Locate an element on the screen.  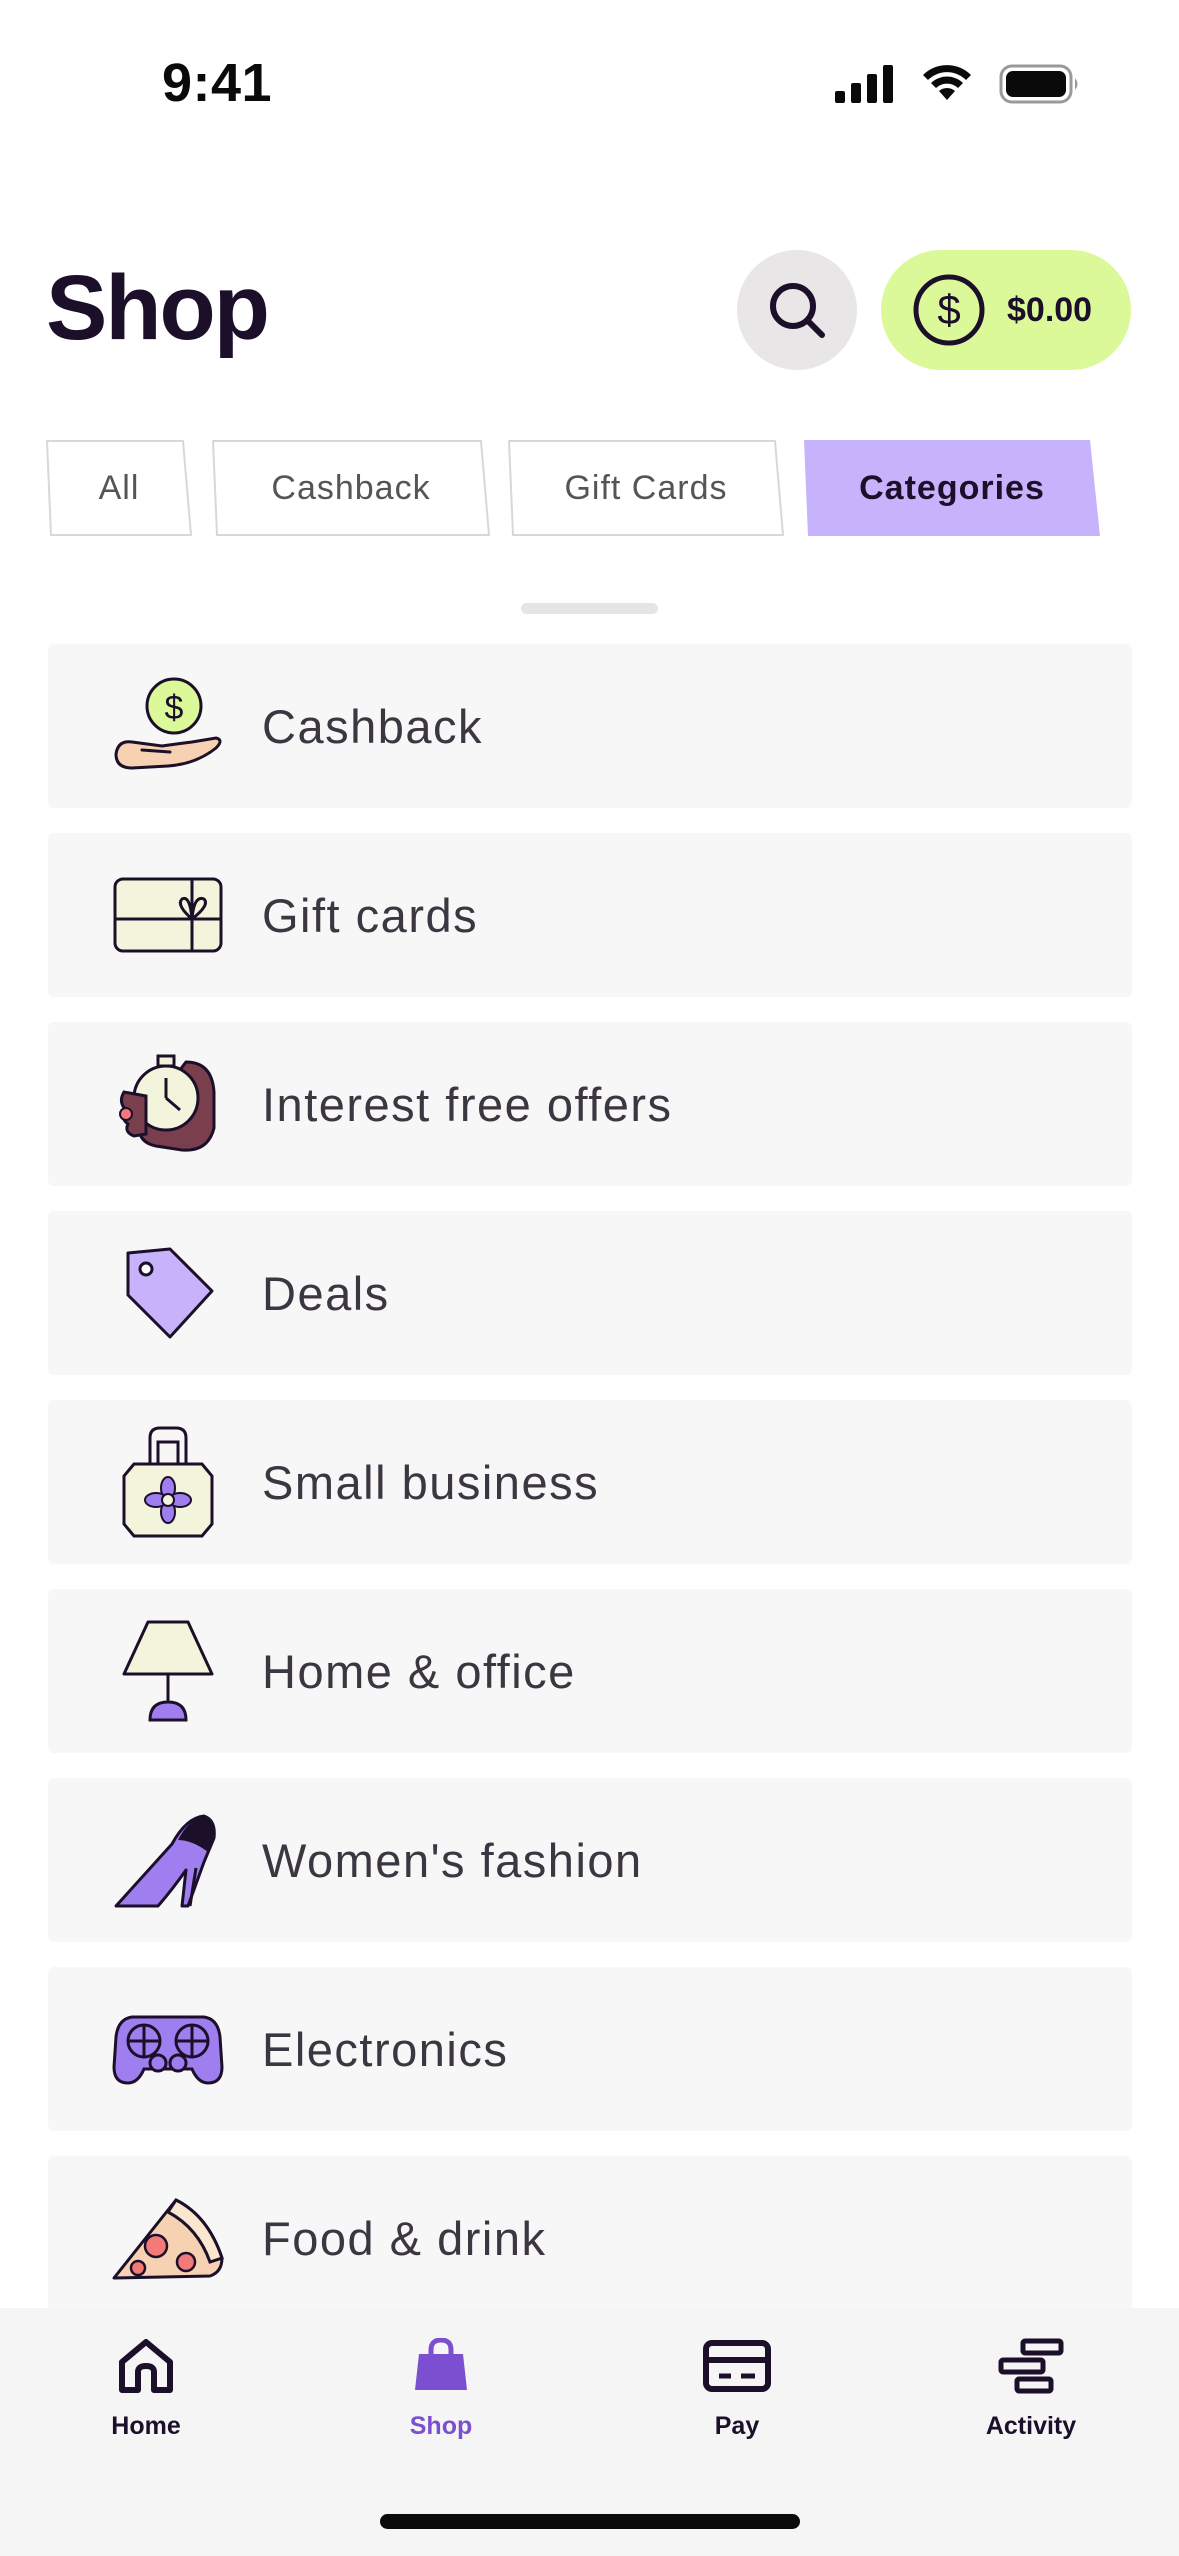
balance-button: $ $0.00 is located at coordinates (1006, 310).